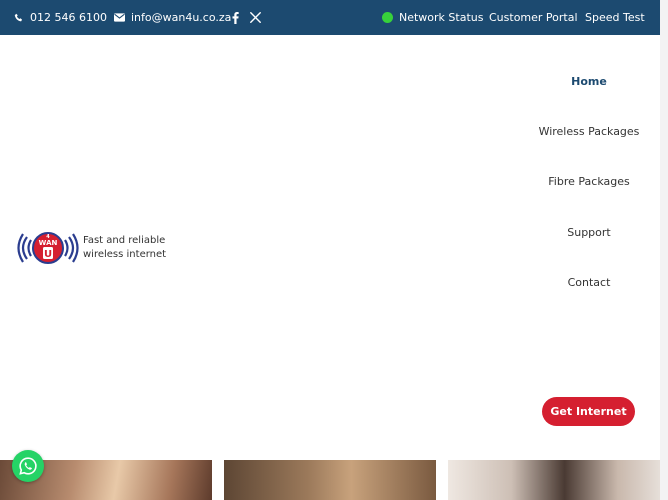  What do you see at coordinates (124, 240) in the screenshot?
I see `tagline-line-1: Fast and reliable` at bounding box center [124, 240].